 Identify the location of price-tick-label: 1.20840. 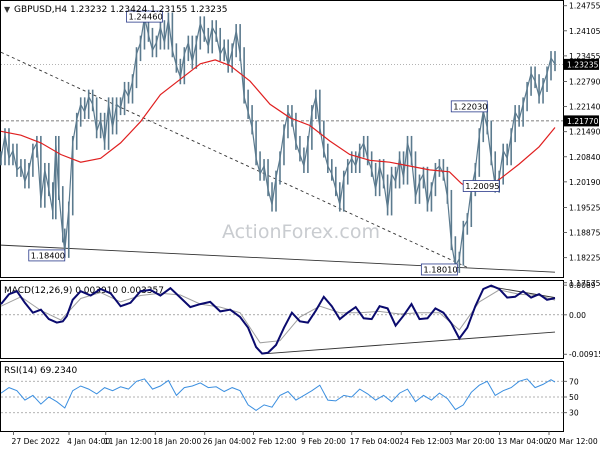
(584, 157).